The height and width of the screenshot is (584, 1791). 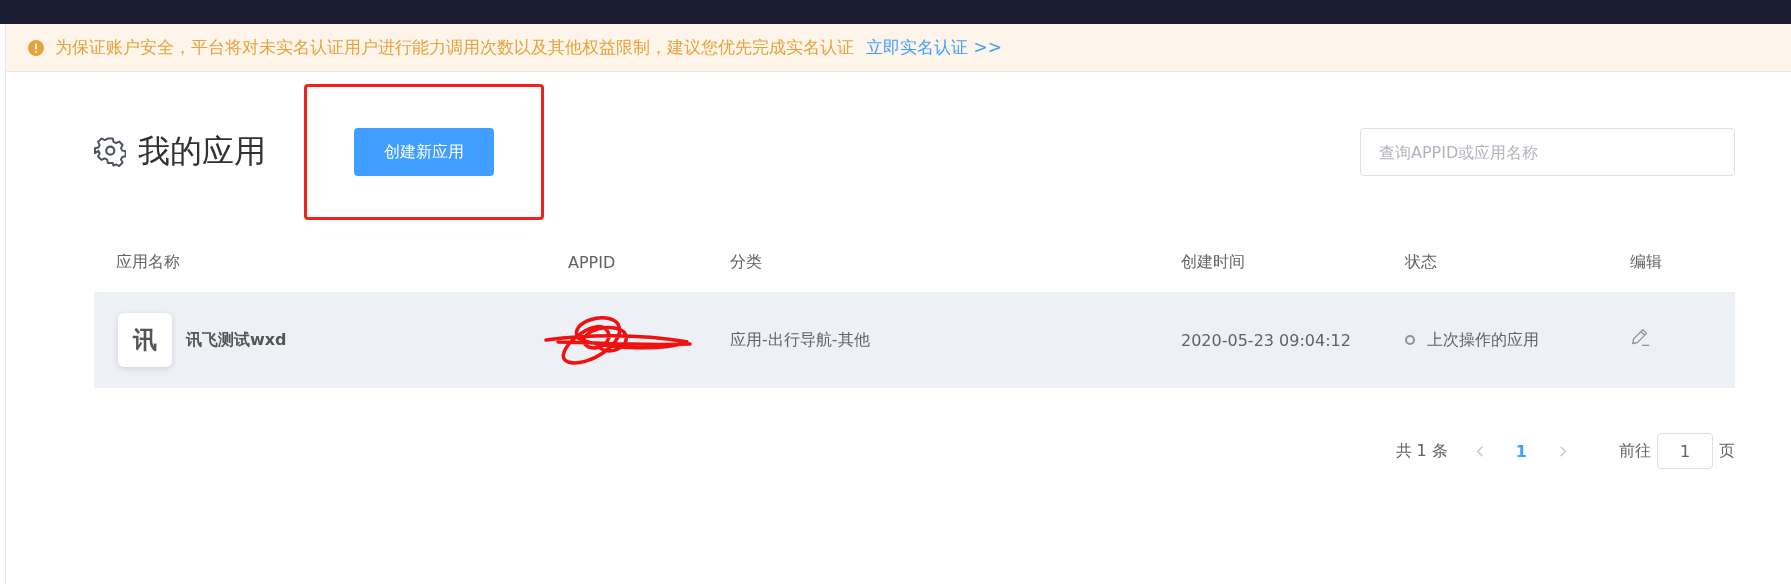 I want to click on status-text: 上次操作的应用, so click(x=1483, y=340).